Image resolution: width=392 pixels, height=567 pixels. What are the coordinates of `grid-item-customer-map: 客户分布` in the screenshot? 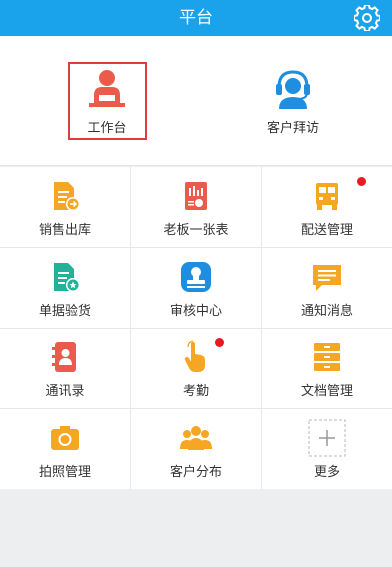 It's located at (196, 449).